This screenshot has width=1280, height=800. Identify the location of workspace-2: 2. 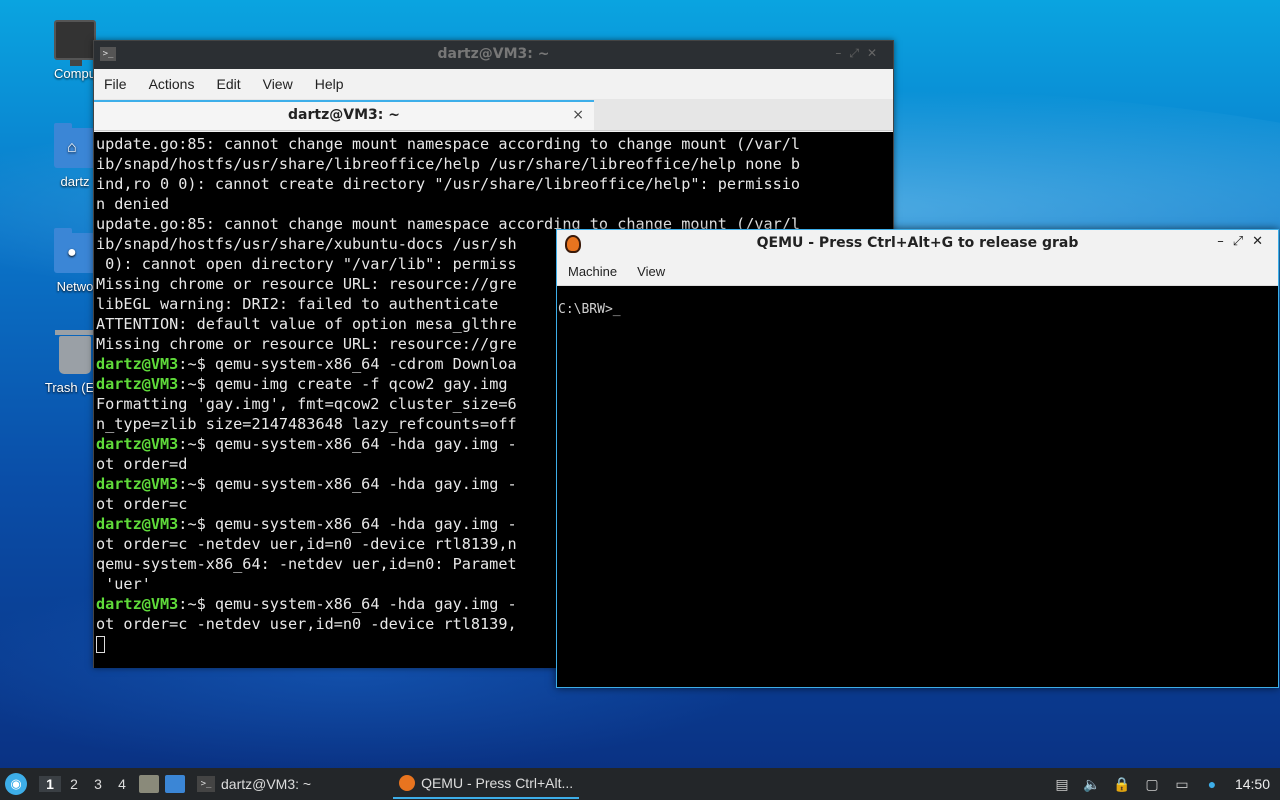
(74, 784).